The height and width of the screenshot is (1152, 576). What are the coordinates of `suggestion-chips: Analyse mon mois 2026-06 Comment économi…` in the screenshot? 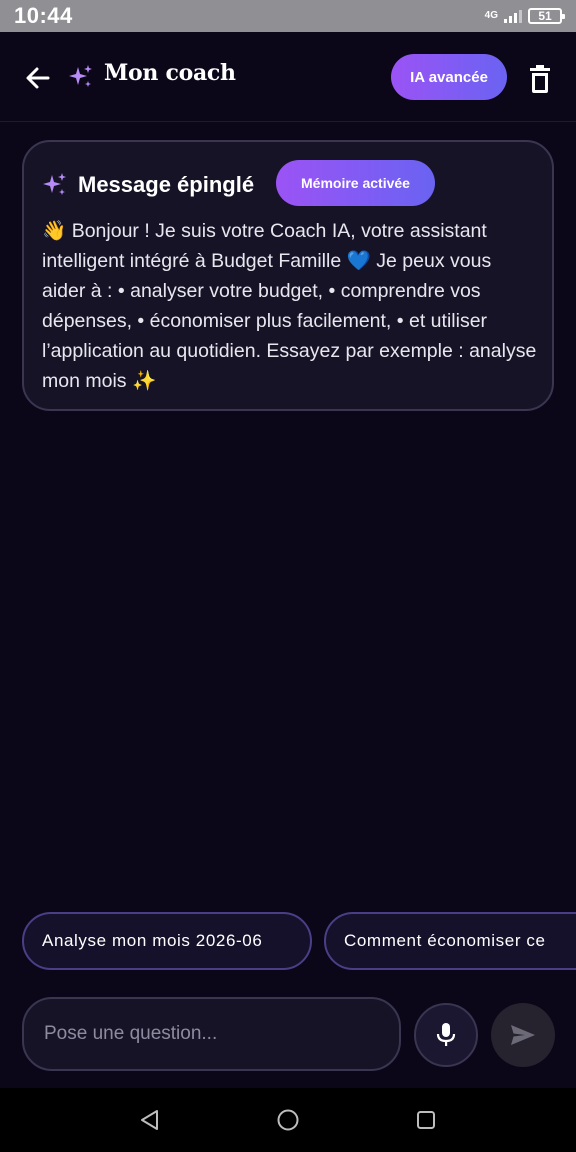 It's located at (299, 941).